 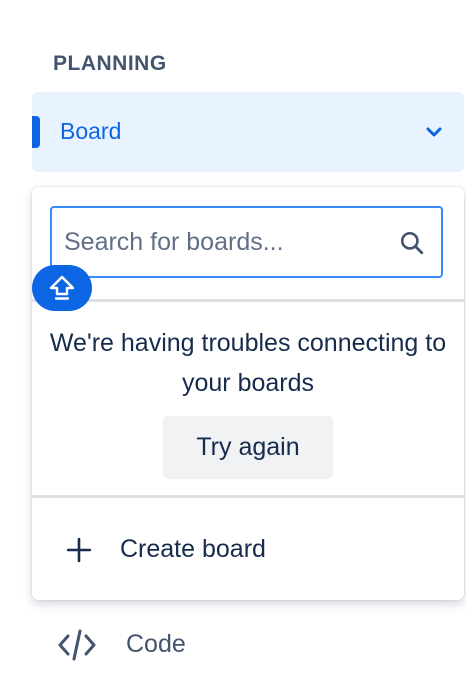 What do you see at coordinates (77, 645) in the screenshot?
I see `code-icon` at bounding box center [77, 645].